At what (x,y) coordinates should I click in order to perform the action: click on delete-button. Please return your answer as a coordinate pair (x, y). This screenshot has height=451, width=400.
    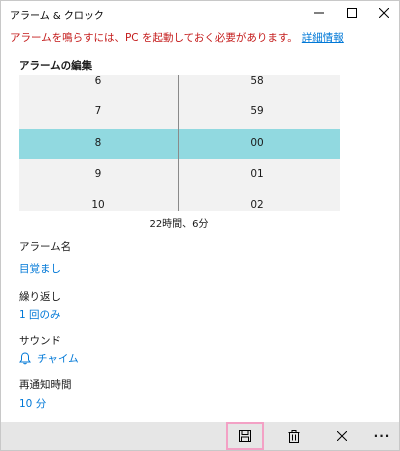
    Looking at the image, I should click on (294, 436).